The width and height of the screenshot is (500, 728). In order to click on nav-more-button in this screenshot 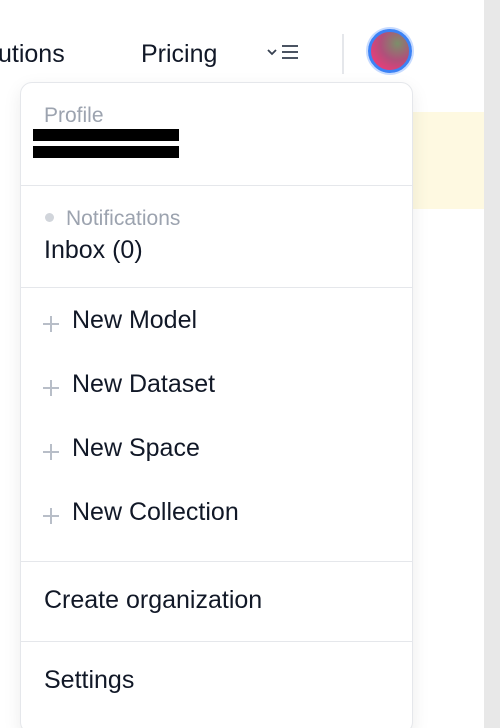, I will do `click(284, 53)`.